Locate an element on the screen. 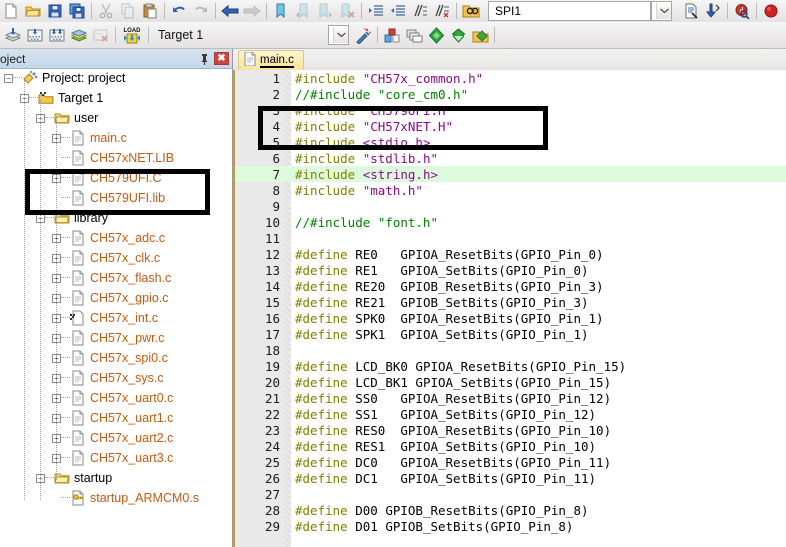  save-all-icon is located at coordinates (77, 11).